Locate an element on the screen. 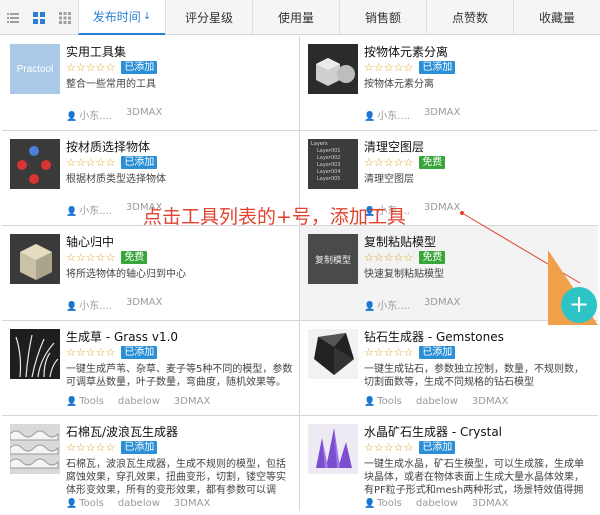 This screenshot has width=600, height=515. sort-toolbar: 发布时间 ↓ 评分星级 使用量 销售额 点赞数 收藏量 is located at coordinates (300, 17).